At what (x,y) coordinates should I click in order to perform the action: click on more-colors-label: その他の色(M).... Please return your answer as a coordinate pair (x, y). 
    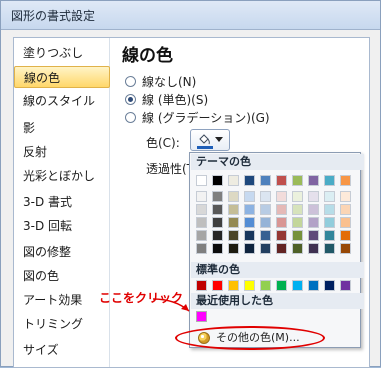
    Looking at the image, I should click on (258, 337).